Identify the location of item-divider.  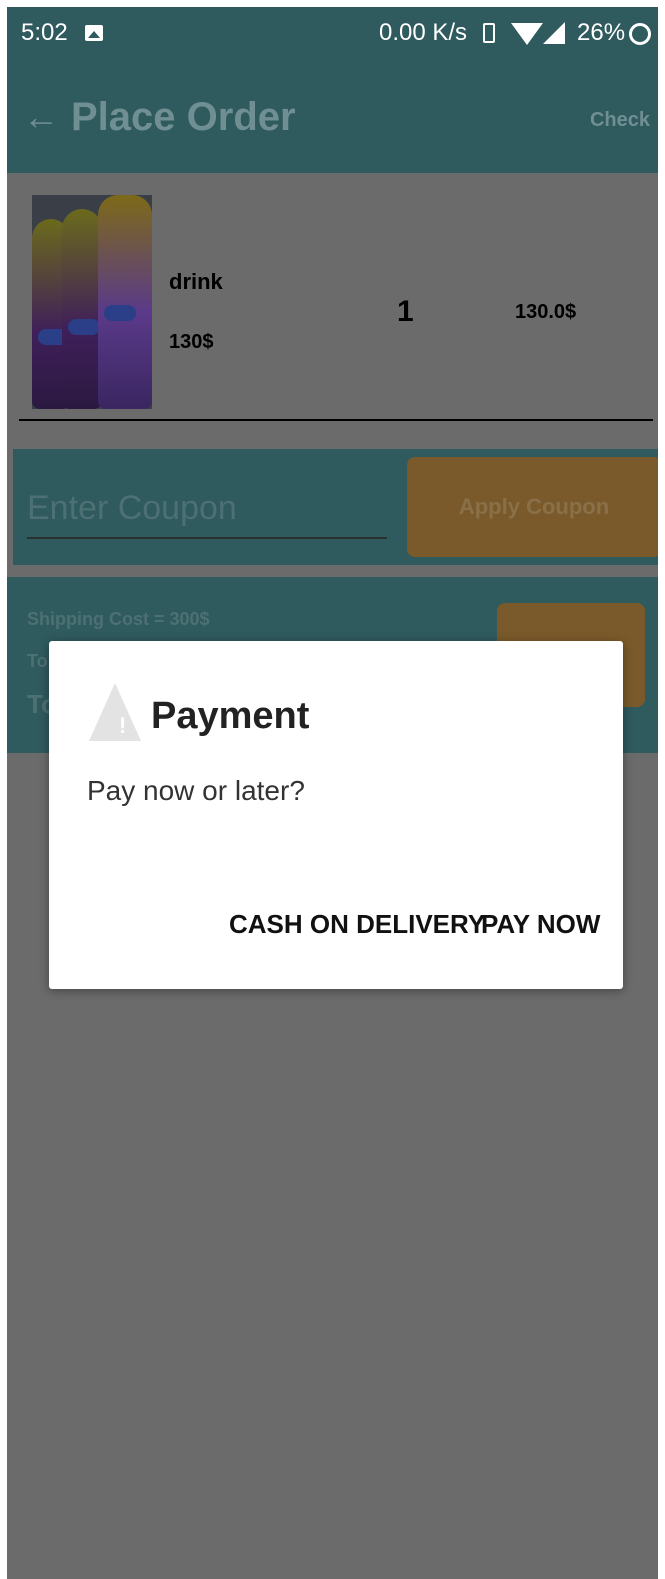
(336, 420).